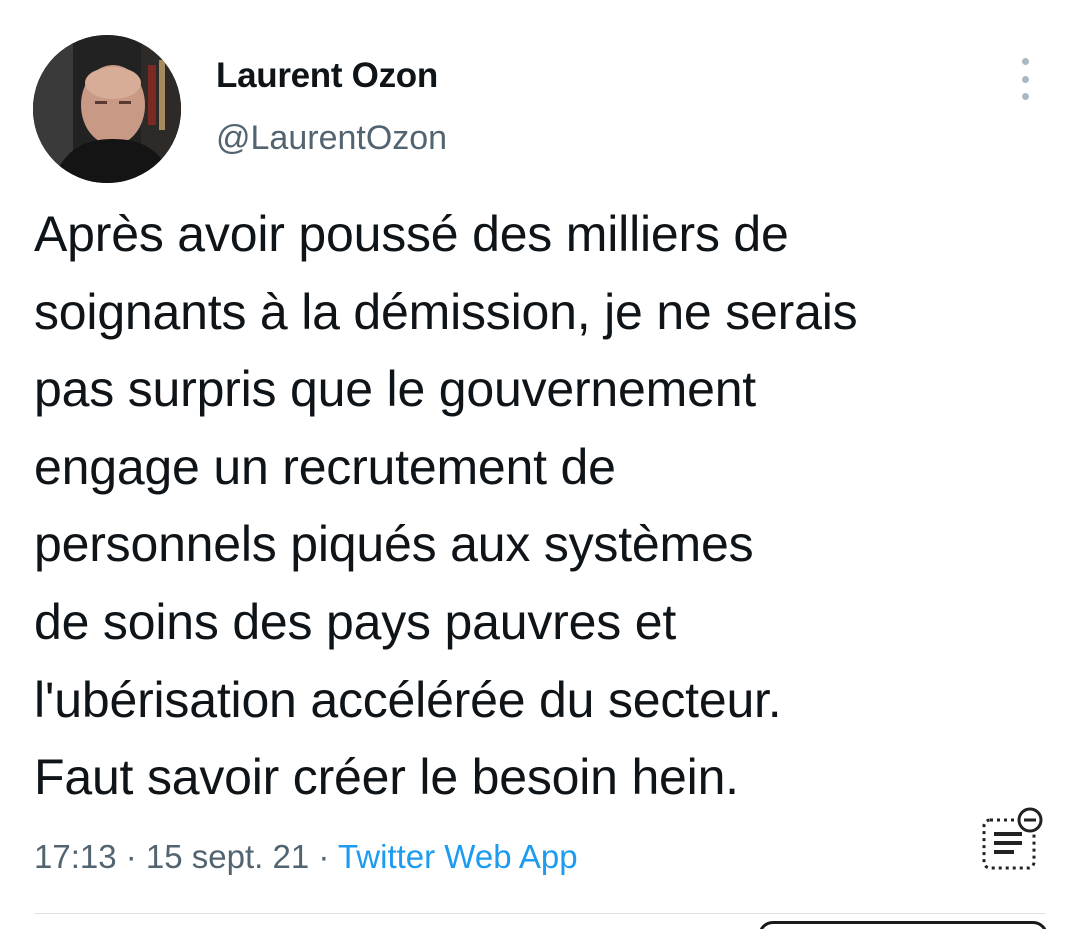  Describe the element at coordinates (325, 466) in the screenshot. I see `tweet-text-line: engage un recrutement de` at that location.